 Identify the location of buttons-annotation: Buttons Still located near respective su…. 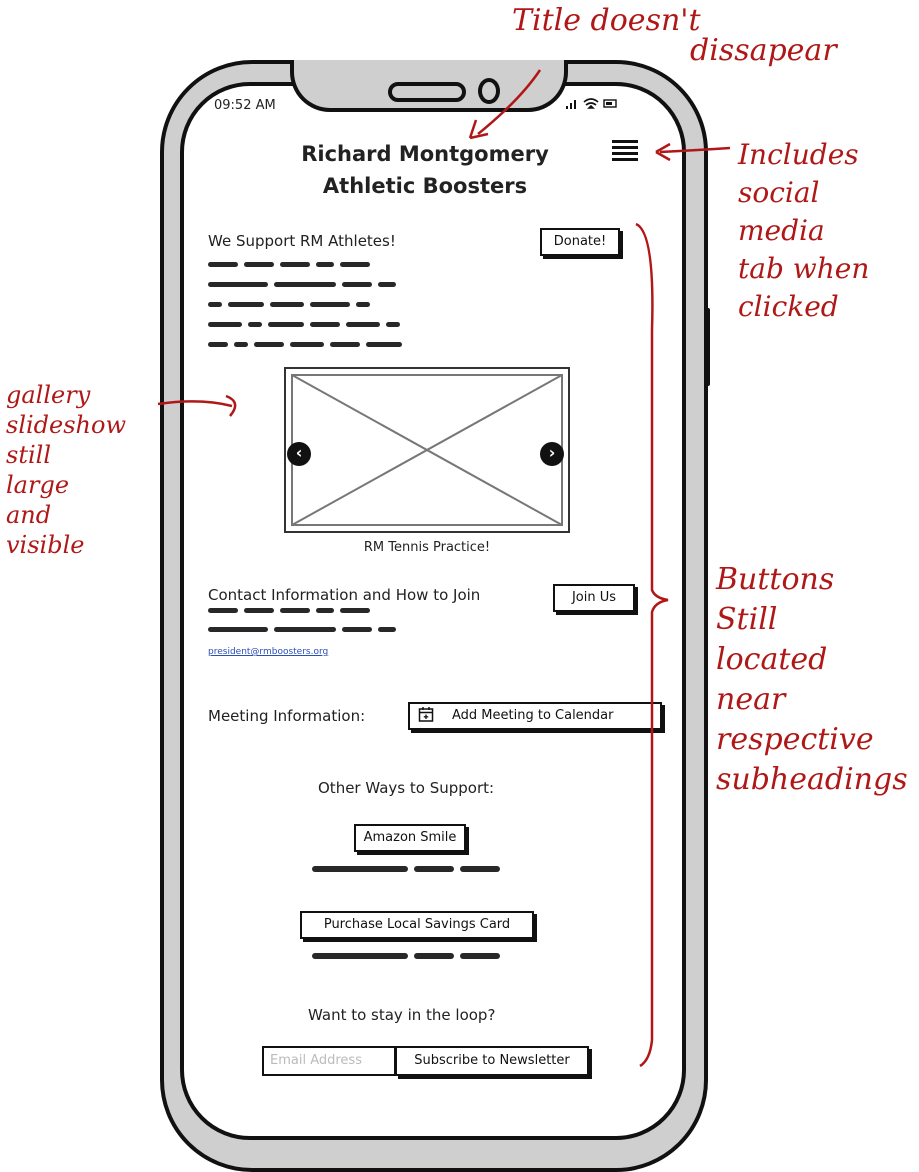
(812, 679).